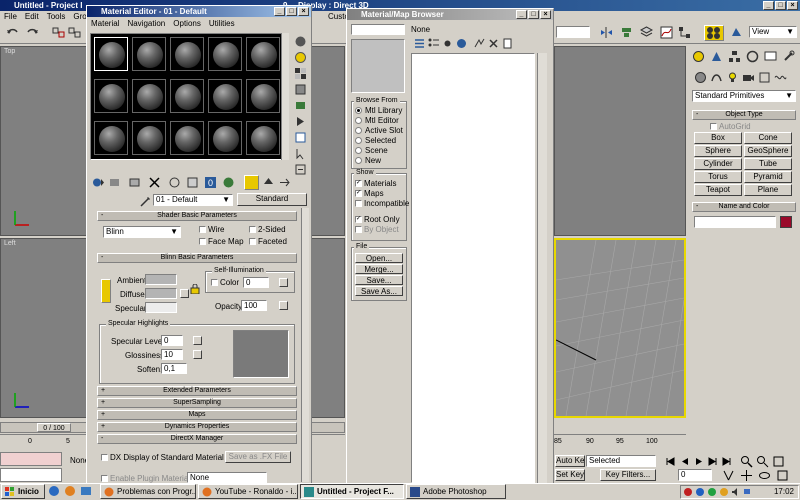  Describe the element at coordinates (718, 177) in the screenshot. I see `torus-button: Torus` at that location.